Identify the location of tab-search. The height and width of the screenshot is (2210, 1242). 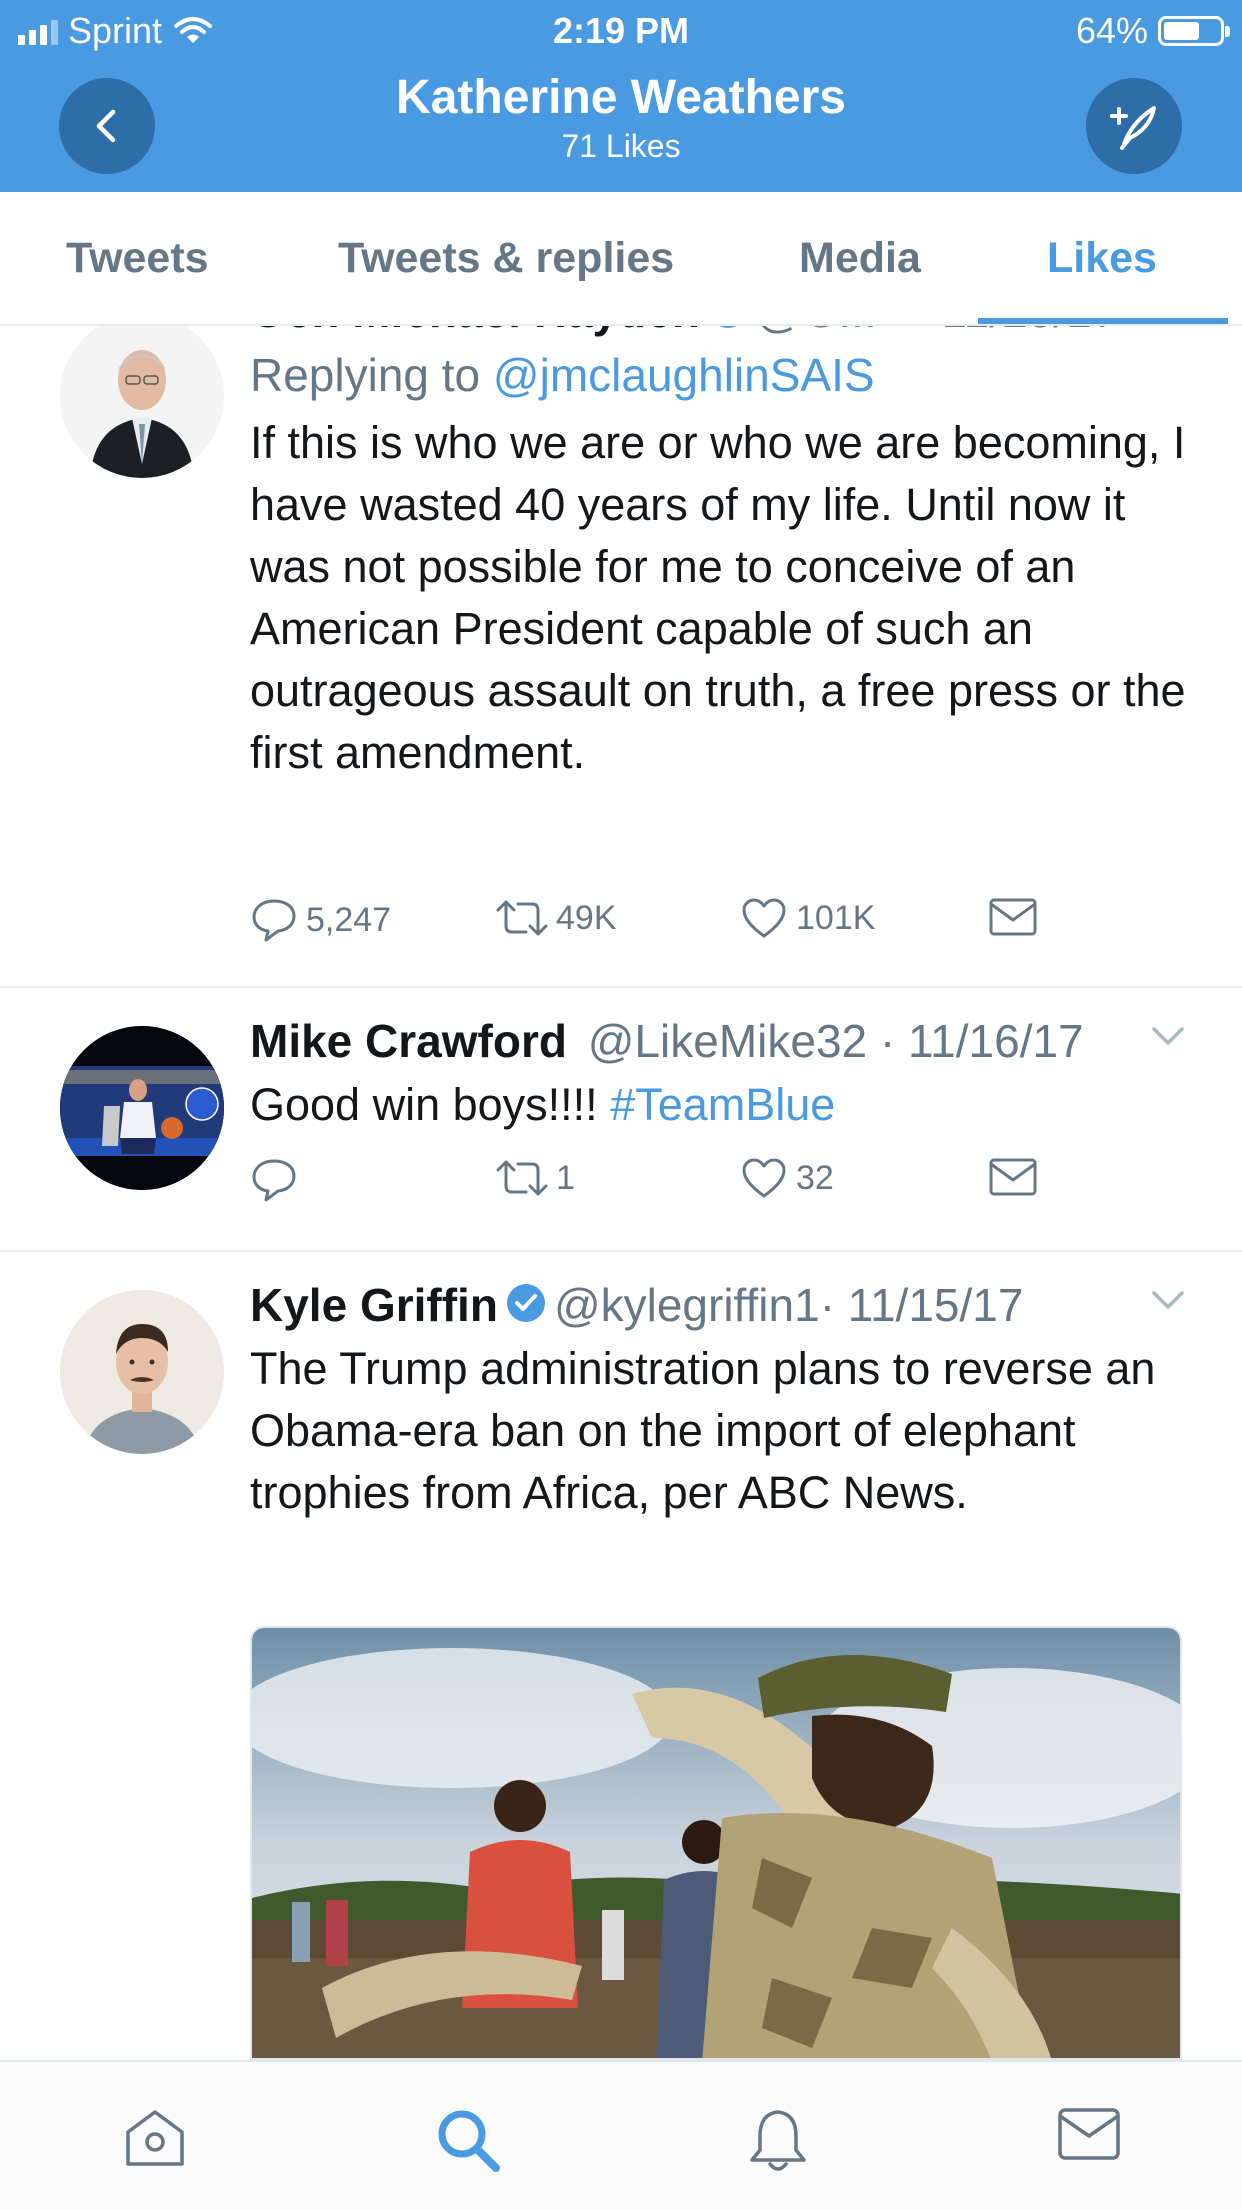
(468, 2142).